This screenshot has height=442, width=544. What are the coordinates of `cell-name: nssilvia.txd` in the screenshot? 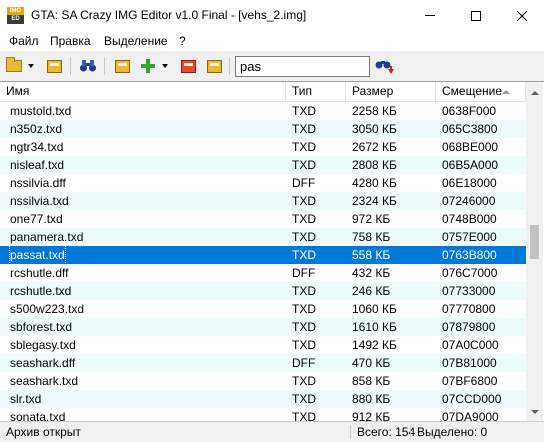 It's located at (39, 201).